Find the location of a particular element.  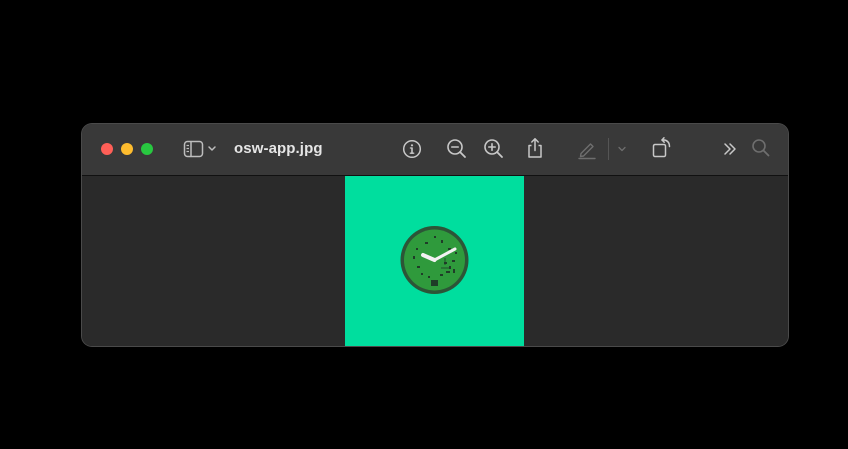

zoom-out-button is located at coordinates (457, 149).